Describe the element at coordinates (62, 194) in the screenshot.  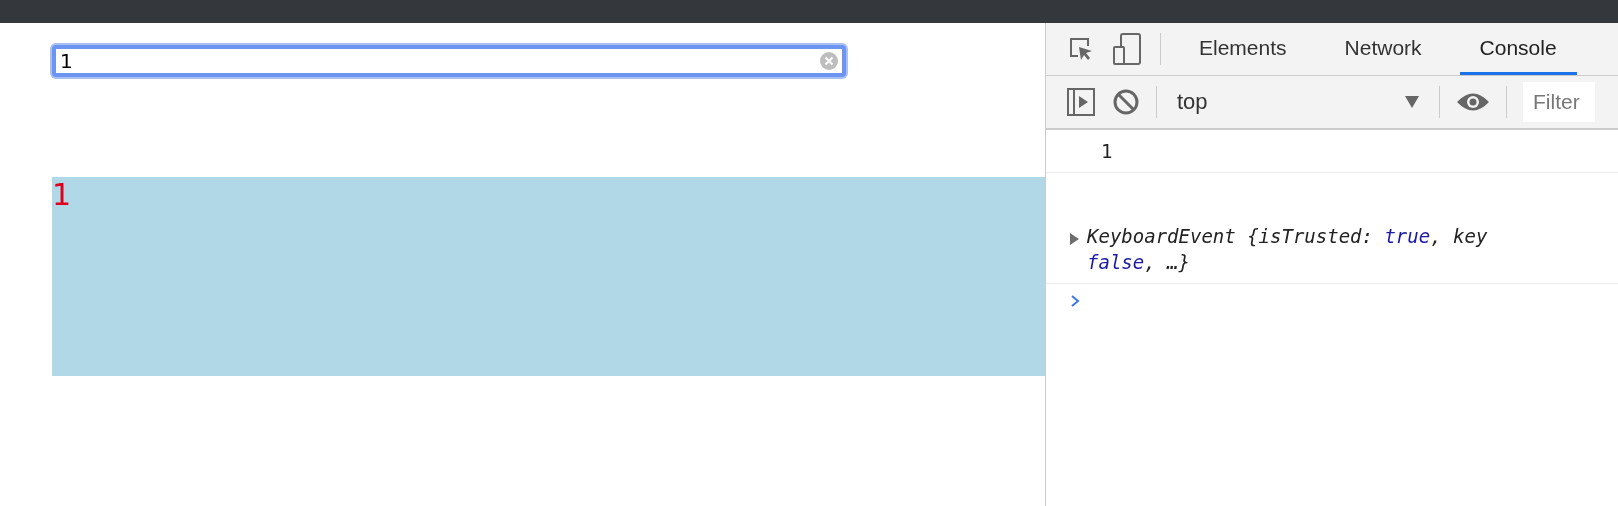
I see `output-text: 1` at that location.